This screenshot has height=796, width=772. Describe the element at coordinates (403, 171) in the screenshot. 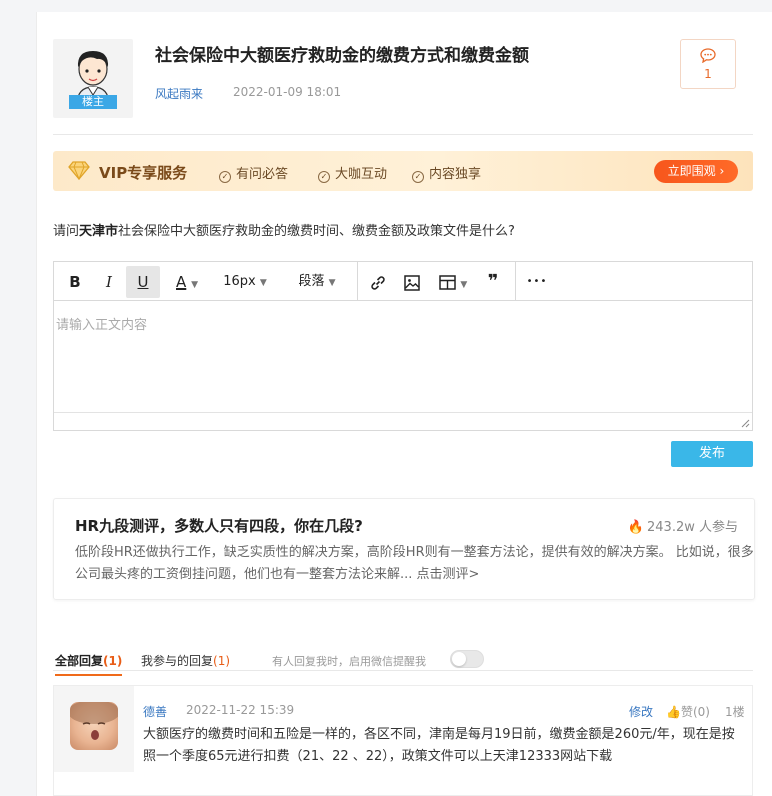

I see `vip-banner: VIP专享服务 ✓ 有问必答 ✓ 大咖互动 ✓ 内容独享 立即围观 ›` at that location.